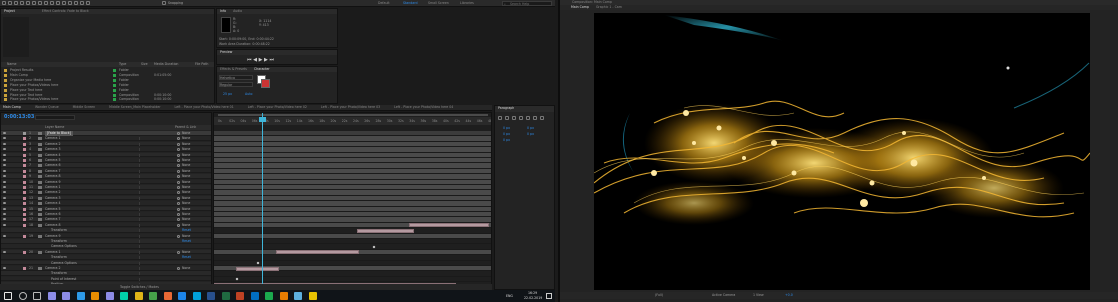 This screenshot has height=302, width=1118. What do you see at coordinates (64, 3) in the screenshot?
I see `brush-tool-icon` at bounding box center [64, 3].